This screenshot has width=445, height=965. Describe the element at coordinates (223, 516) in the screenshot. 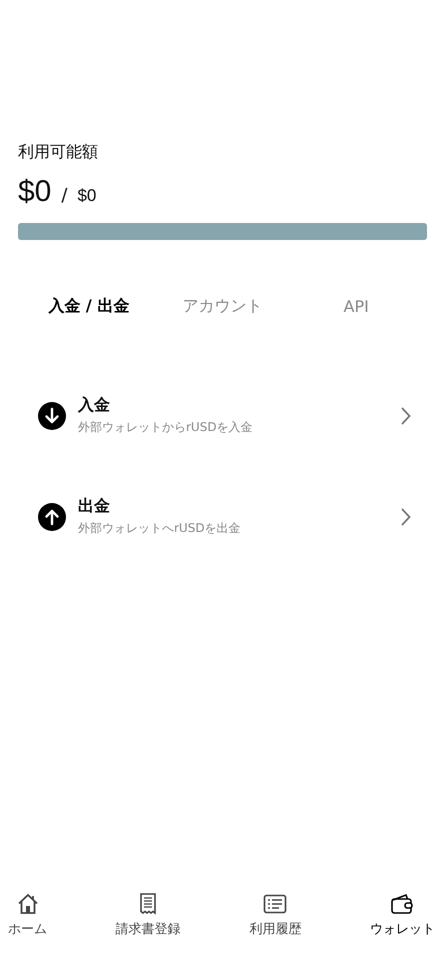

I see `action-row: 出金 外部ウォレットへrUSDを出金` at that location.